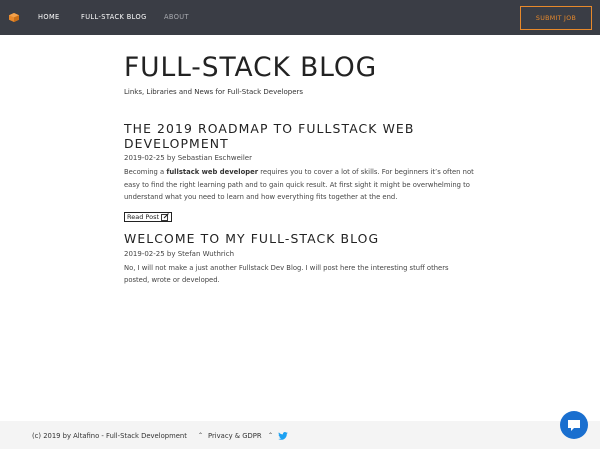 The width and height of the screenshot is (600, 449). Describe the element at coordinates (145, 172) in the screenshot. I see `excerpt-text: Becoming a` at that location.